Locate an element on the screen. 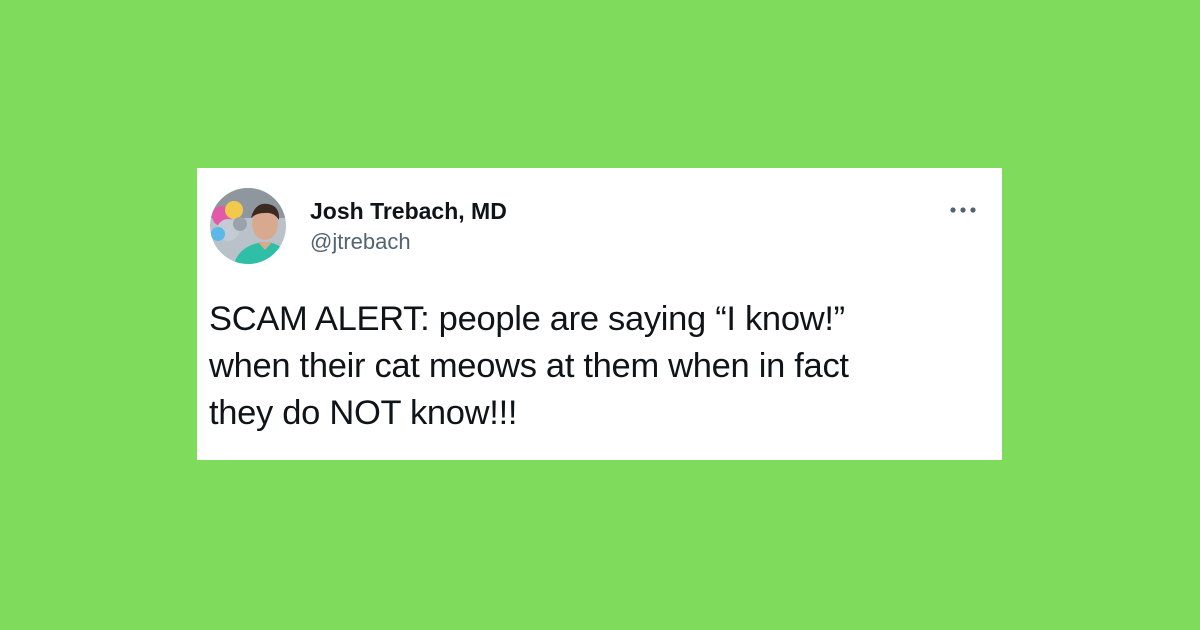  ellipsis-icon is located at coordinates (963, 210).